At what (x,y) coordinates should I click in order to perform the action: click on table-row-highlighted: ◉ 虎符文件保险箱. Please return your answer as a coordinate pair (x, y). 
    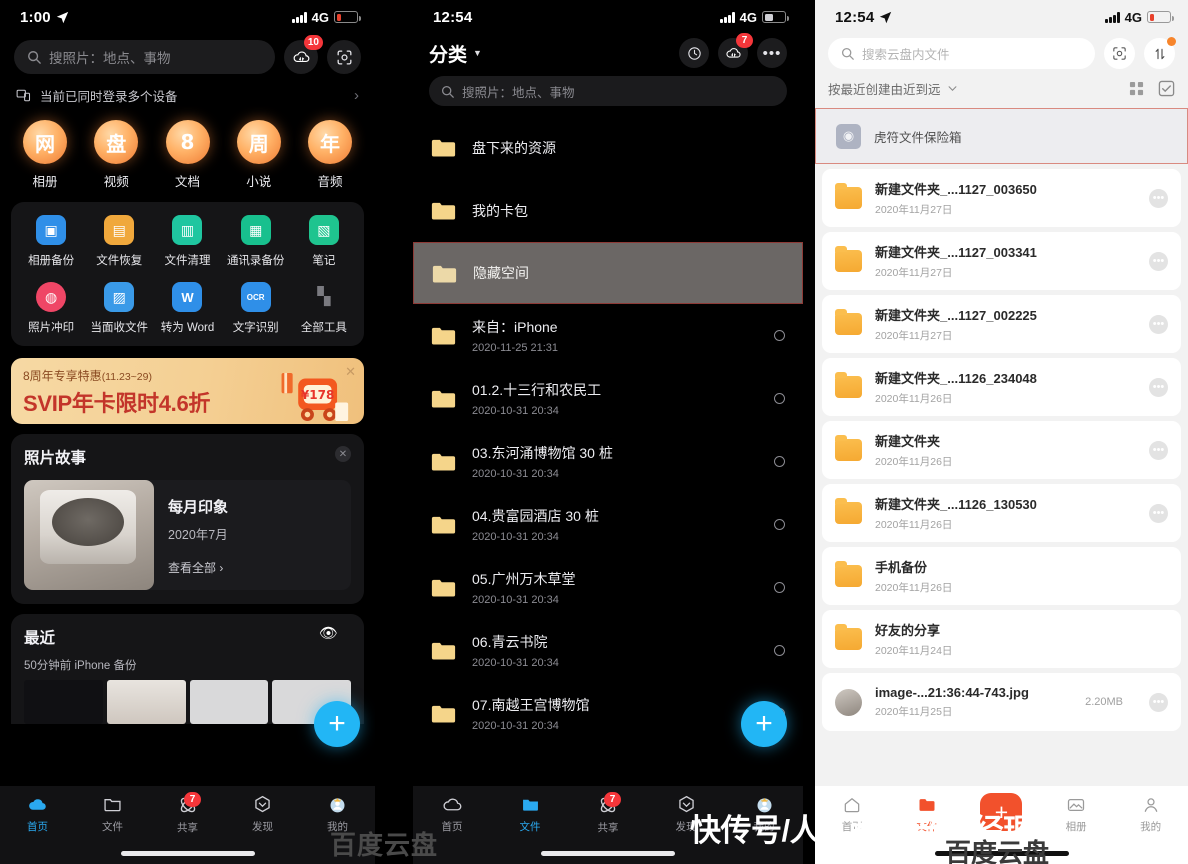
    Looking at the image, I should click on (1001, 136).